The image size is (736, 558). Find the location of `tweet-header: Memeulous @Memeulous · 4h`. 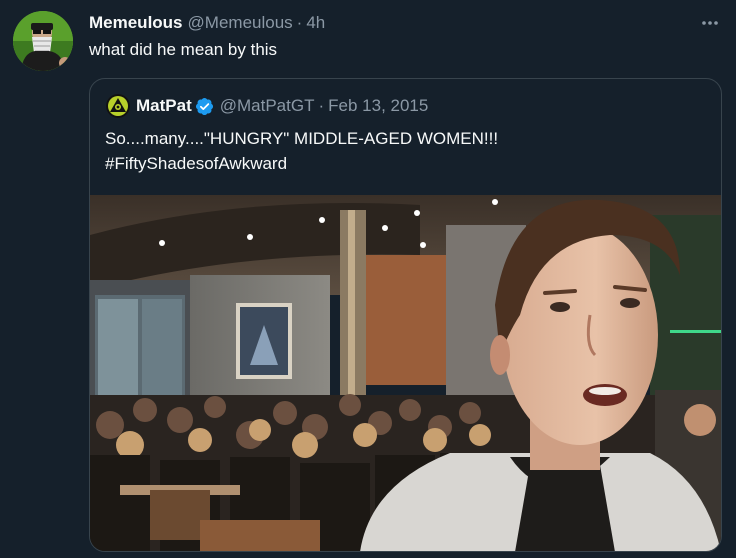

tweet-header: Memeulous @Memeulous · 4h is located at coordinates (207, 23).